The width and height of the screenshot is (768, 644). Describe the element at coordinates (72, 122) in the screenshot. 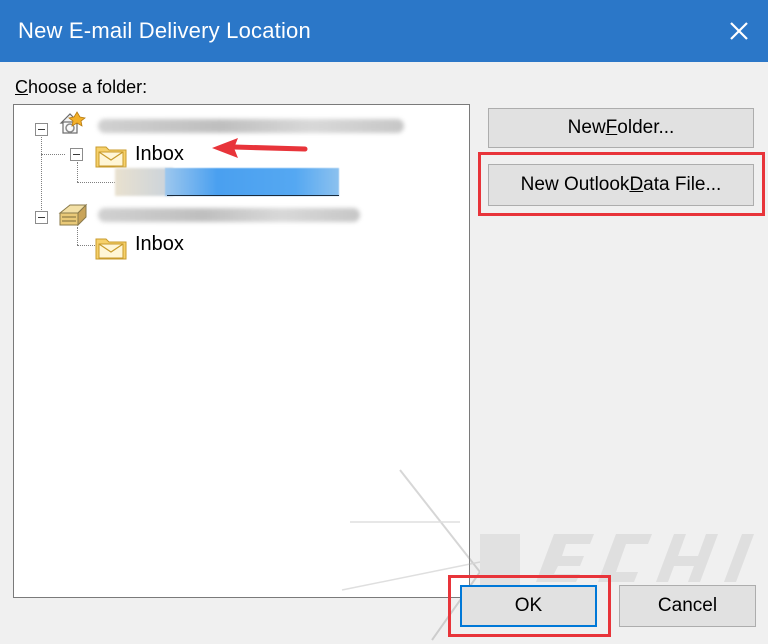

I see `mailbox-home-icon` at that location.